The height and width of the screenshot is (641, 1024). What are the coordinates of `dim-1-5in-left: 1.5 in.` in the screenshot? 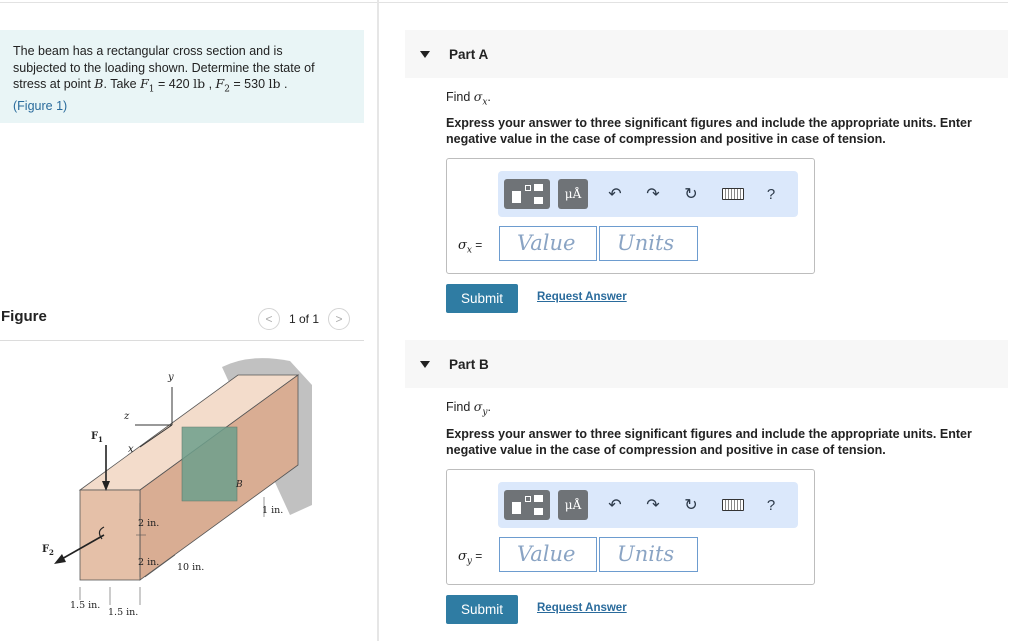 It's located at (85, 605).